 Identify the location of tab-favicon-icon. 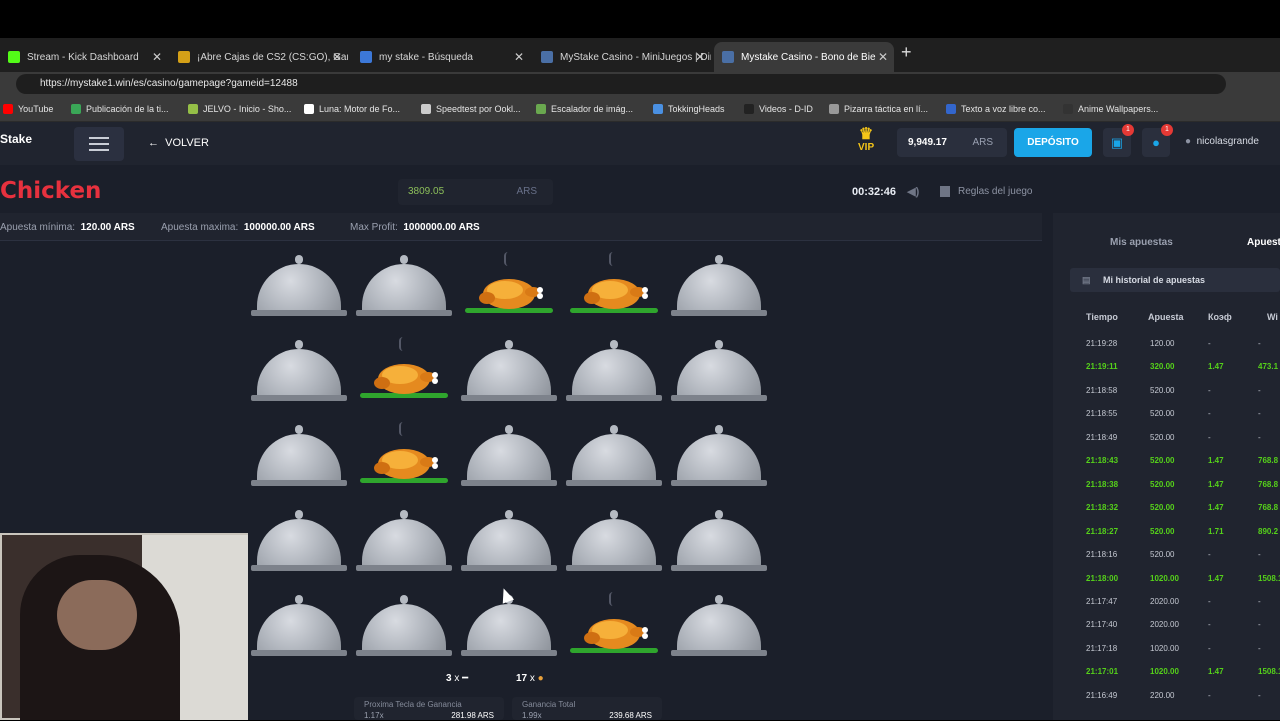
(366, 57).